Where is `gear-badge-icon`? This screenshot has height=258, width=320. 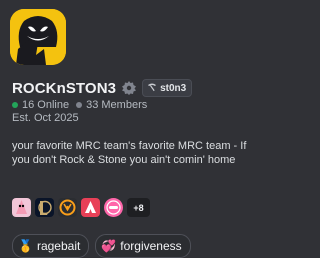 gear-badge-icon is located at coordinates (129, 88).